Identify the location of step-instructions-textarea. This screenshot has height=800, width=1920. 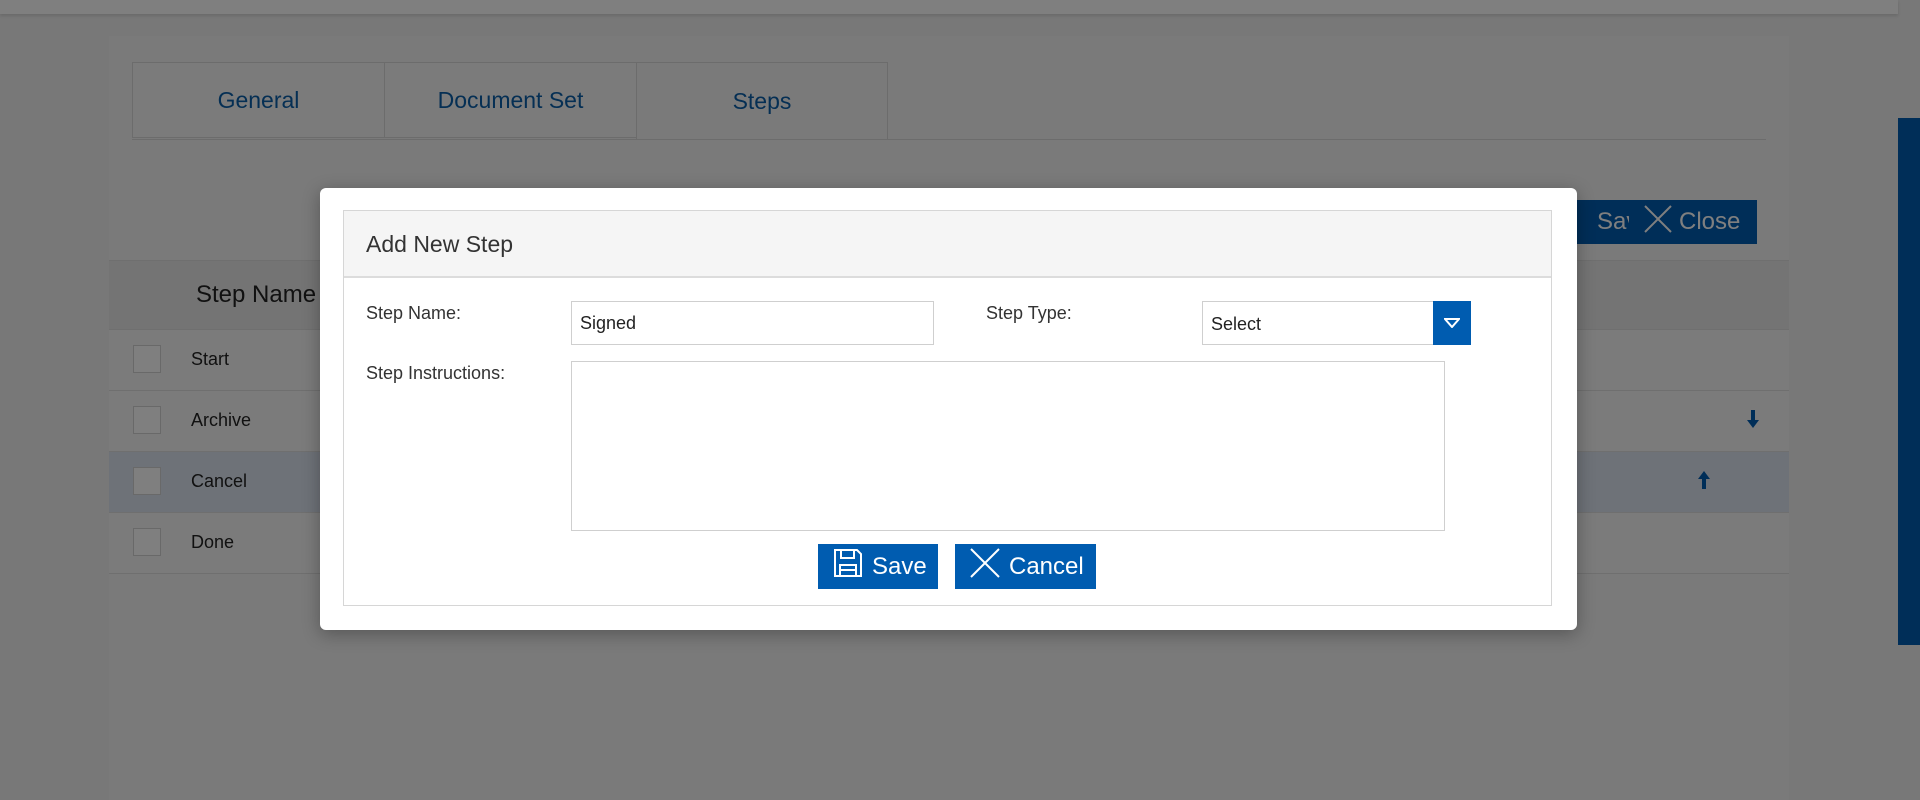
(1008, 446).